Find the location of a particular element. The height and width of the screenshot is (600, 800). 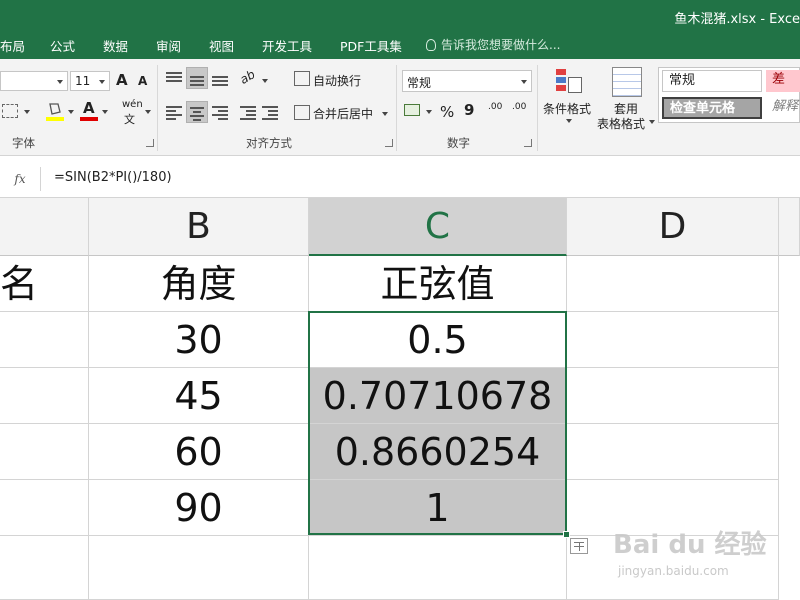

column-header-c: C is located at coordinates (438, 227).